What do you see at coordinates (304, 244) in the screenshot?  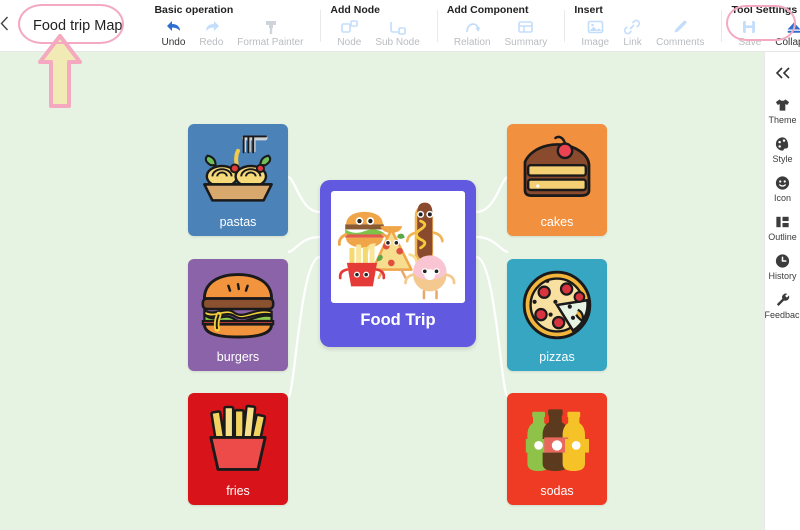 I see `connector-root-burgers` at bounding box center [304, 244].